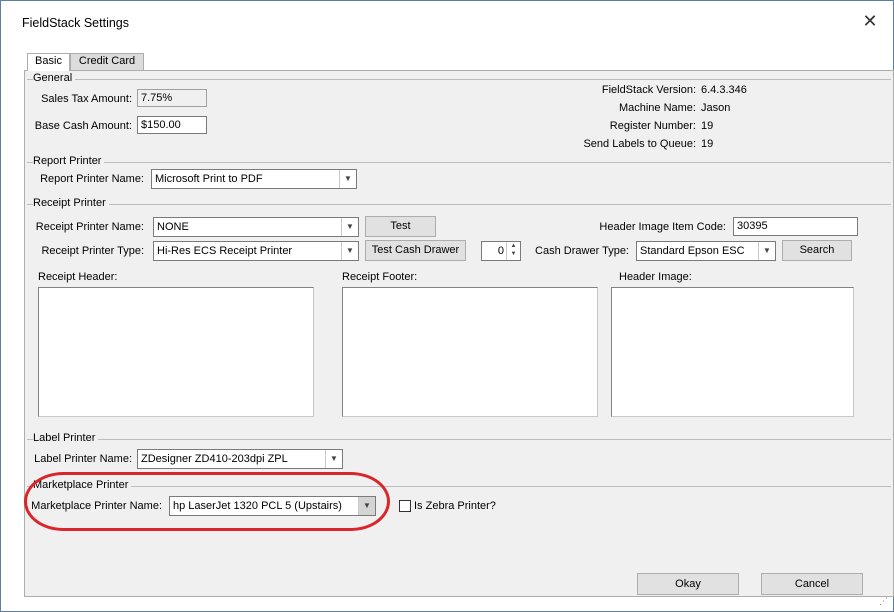  I want to click on header-image-item-code-input: 30395, so click(795, 226).